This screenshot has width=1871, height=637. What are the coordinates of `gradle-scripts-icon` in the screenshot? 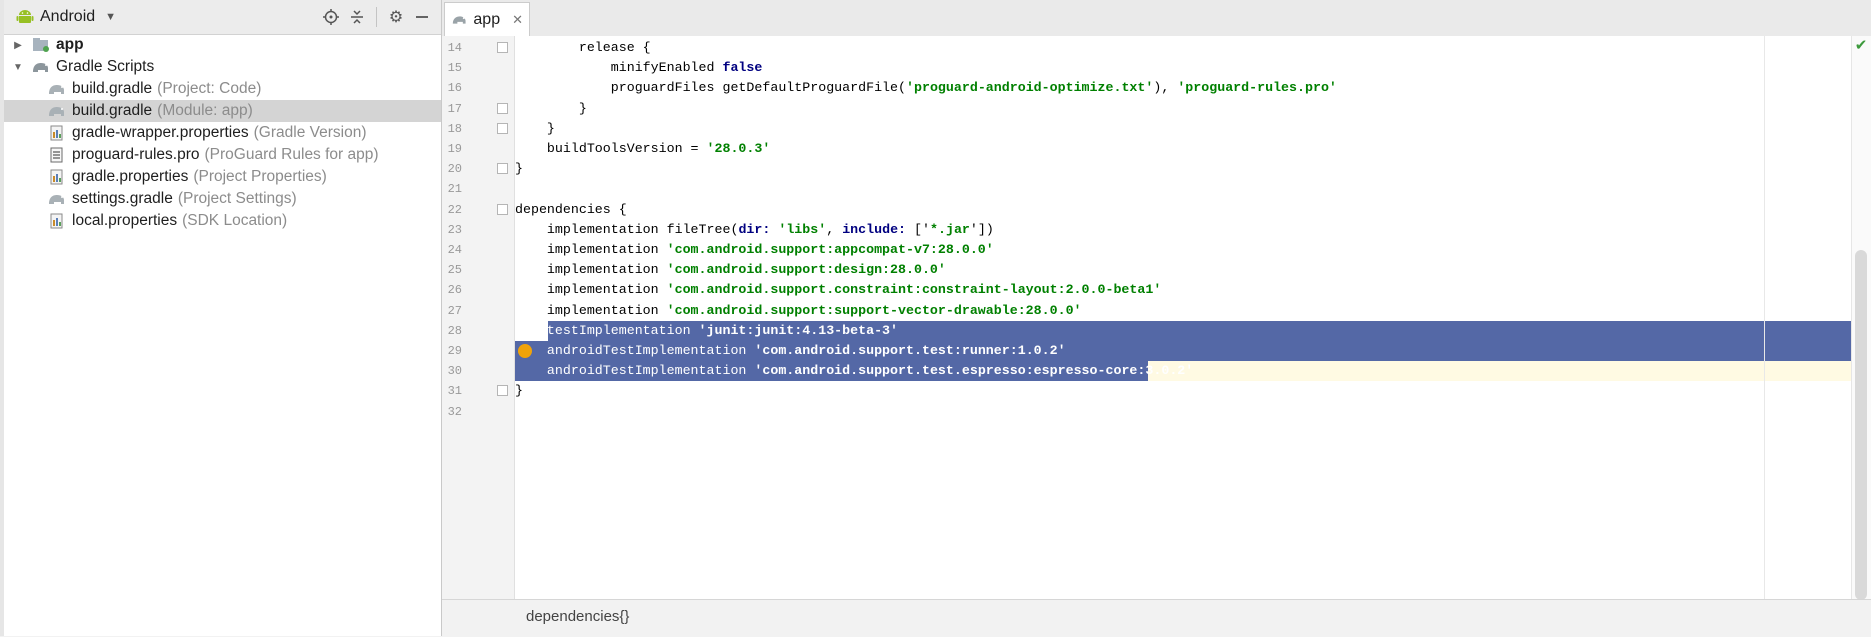 It's located at (40, 67).